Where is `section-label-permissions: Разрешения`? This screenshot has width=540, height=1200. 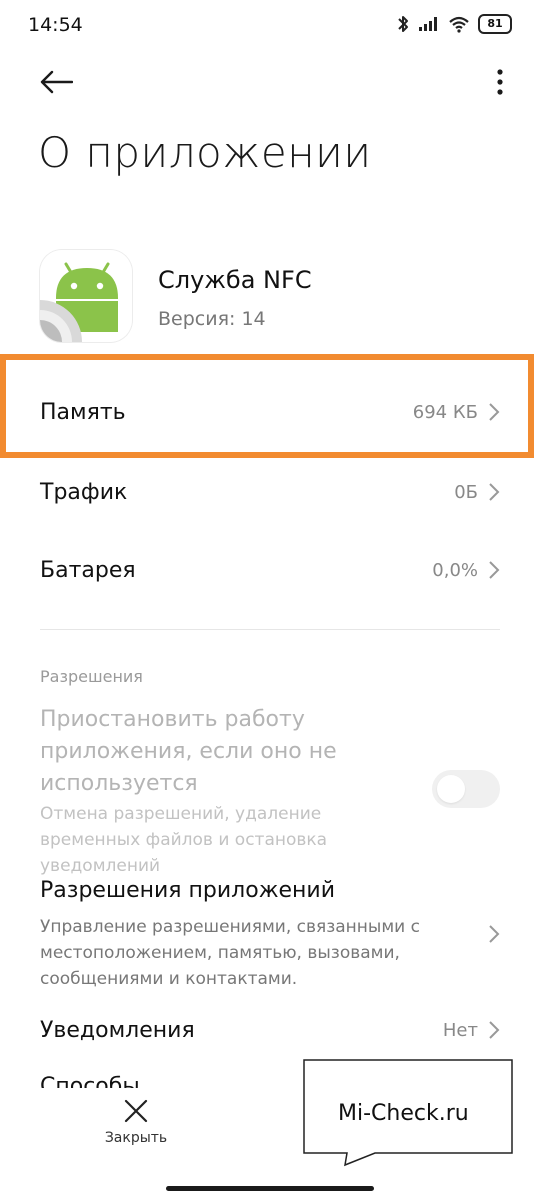 section-label-permissions: Разрешения is located at coordinates (91, 676).